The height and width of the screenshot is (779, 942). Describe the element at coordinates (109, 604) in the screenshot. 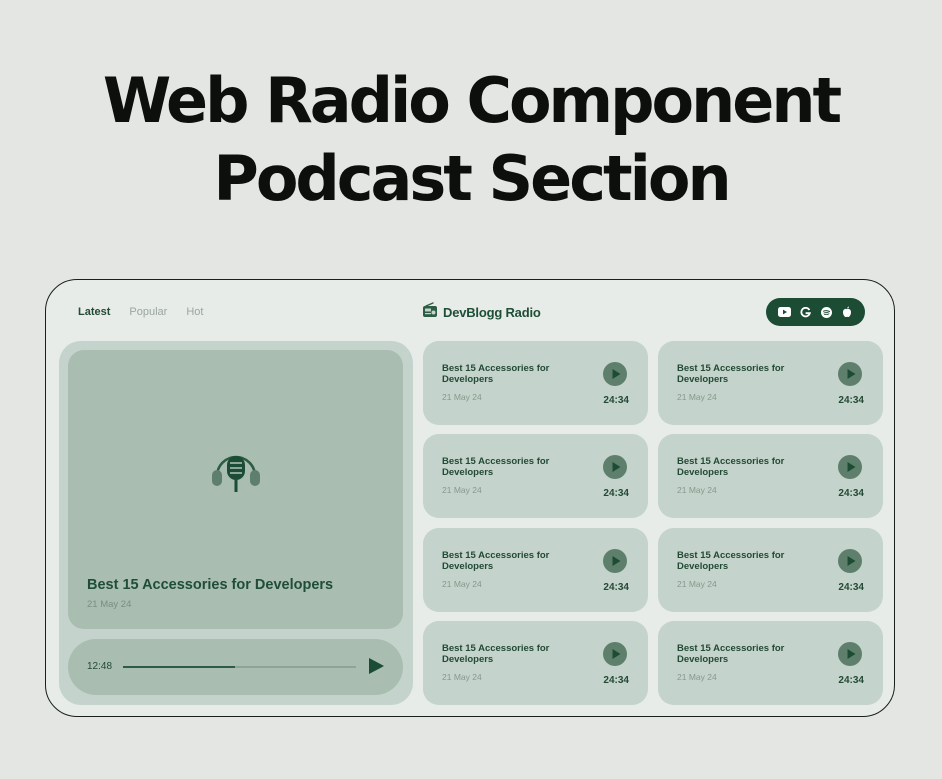

I see `featured-date: 21 May 24` at that location.